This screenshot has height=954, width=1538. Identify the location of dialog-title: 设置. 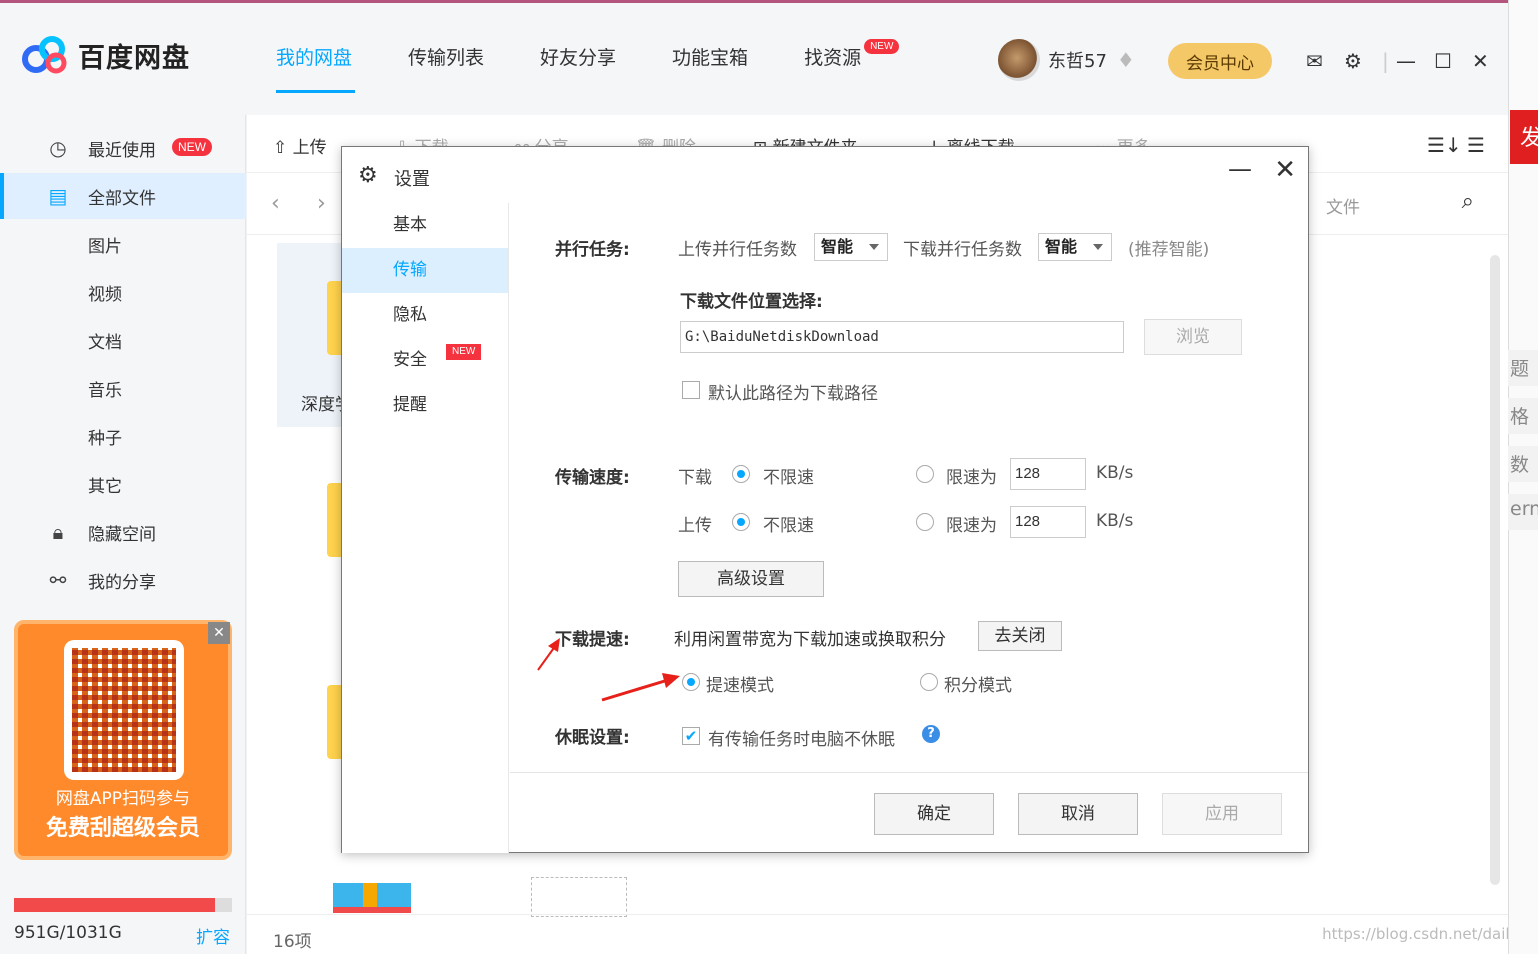
(412, 179).